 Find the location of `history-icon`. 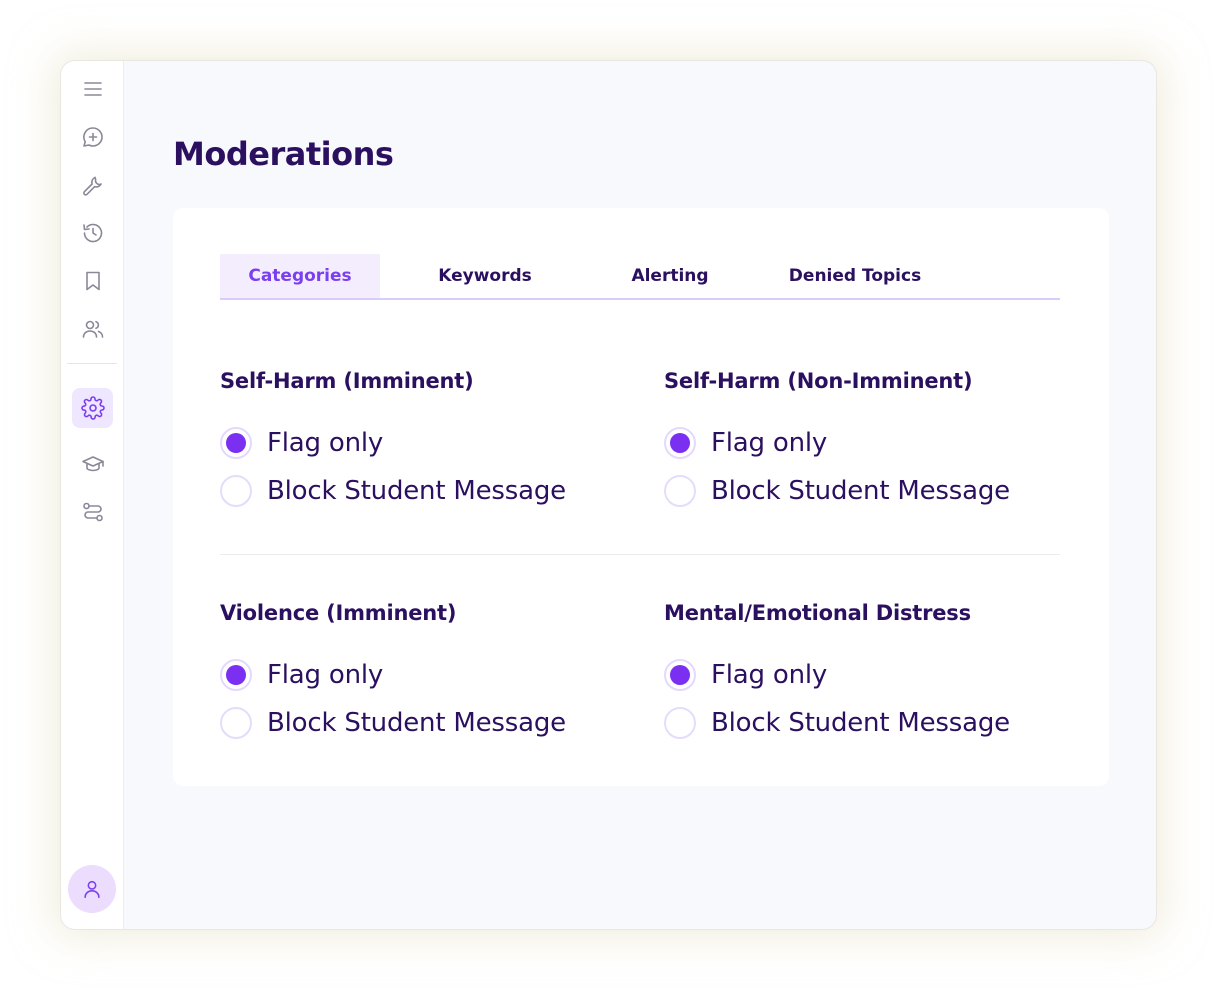

history-icon is located at coordinates (92, 233).